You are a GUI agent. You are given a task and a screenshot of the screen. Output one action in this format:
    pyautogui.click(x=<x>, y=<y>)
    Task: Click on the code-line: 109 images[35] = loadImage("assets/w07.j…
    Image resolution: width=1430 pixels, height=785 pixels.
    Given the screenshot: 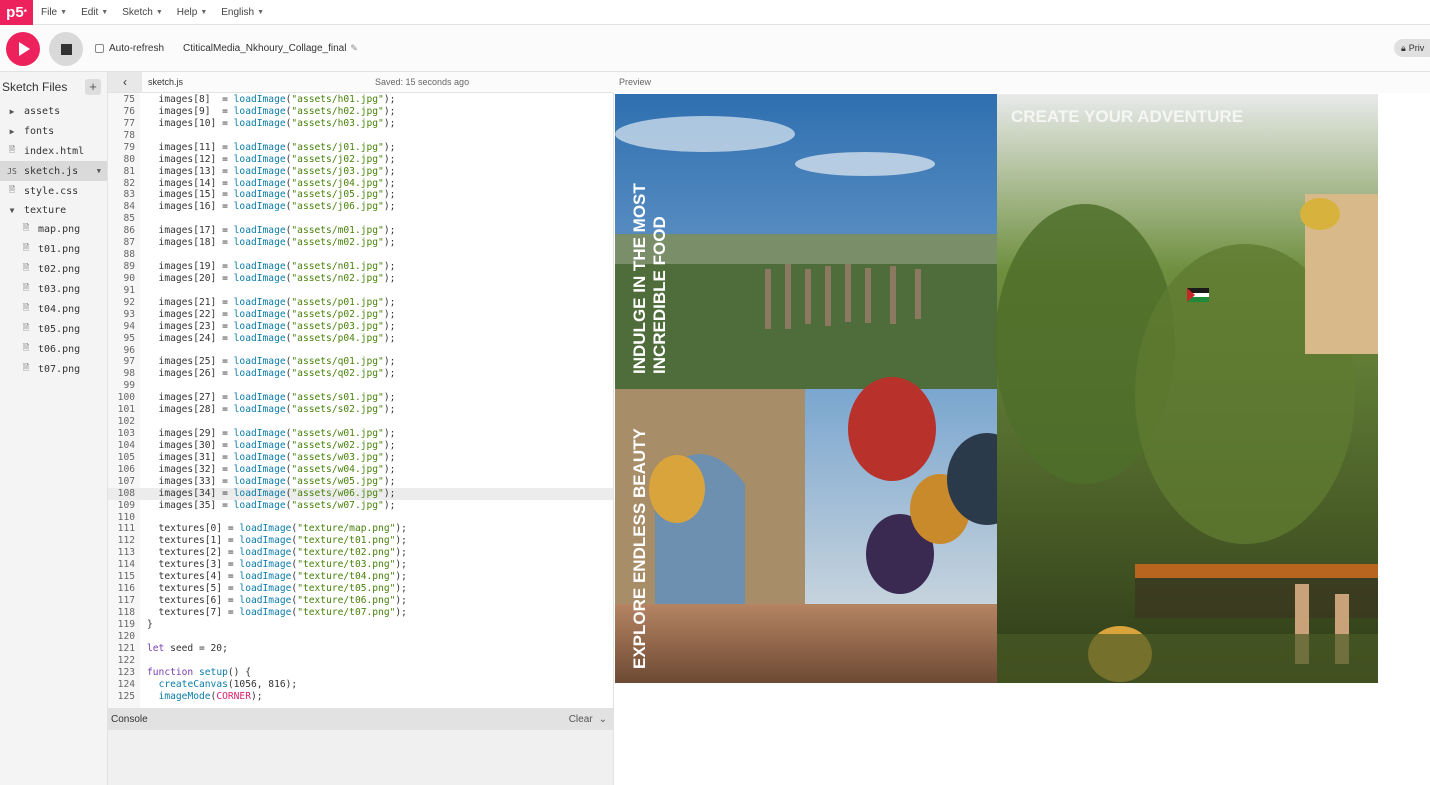 What is the action you would take?
    pyautogui.click(x=360, y=506)
    